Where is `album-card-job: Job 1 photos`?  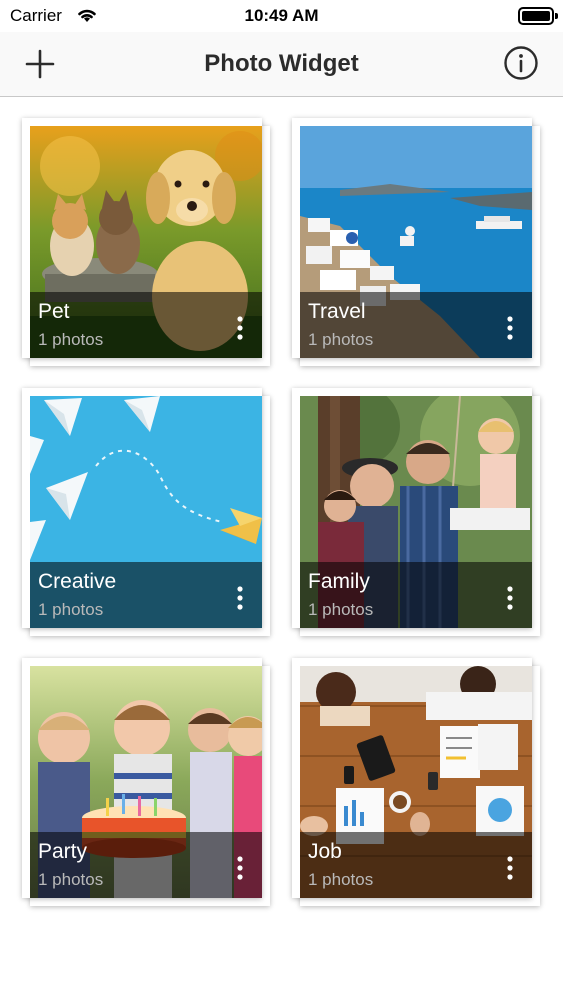 album-card-job: Job 1 photos is located at coordinates (416, 782).